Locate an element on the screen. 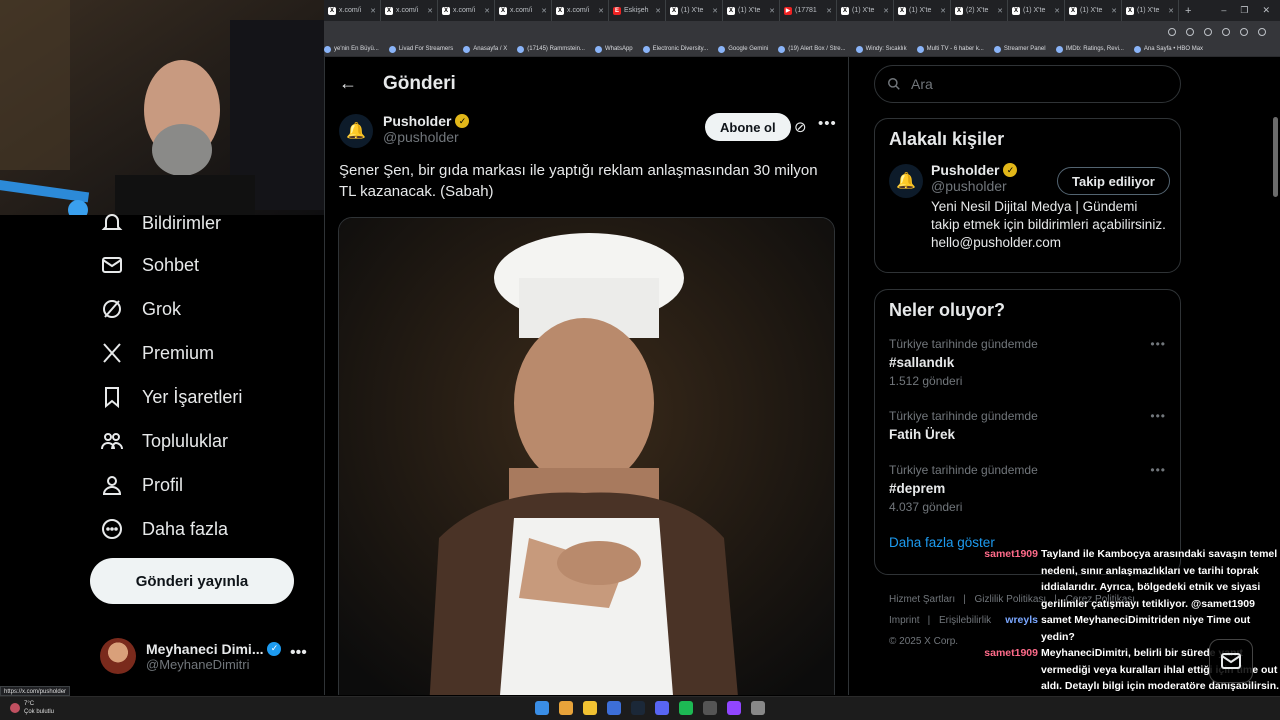 This screenshot has width=1280, height=720. grok-icon: ⊘ is located at coordinates (800, 127).